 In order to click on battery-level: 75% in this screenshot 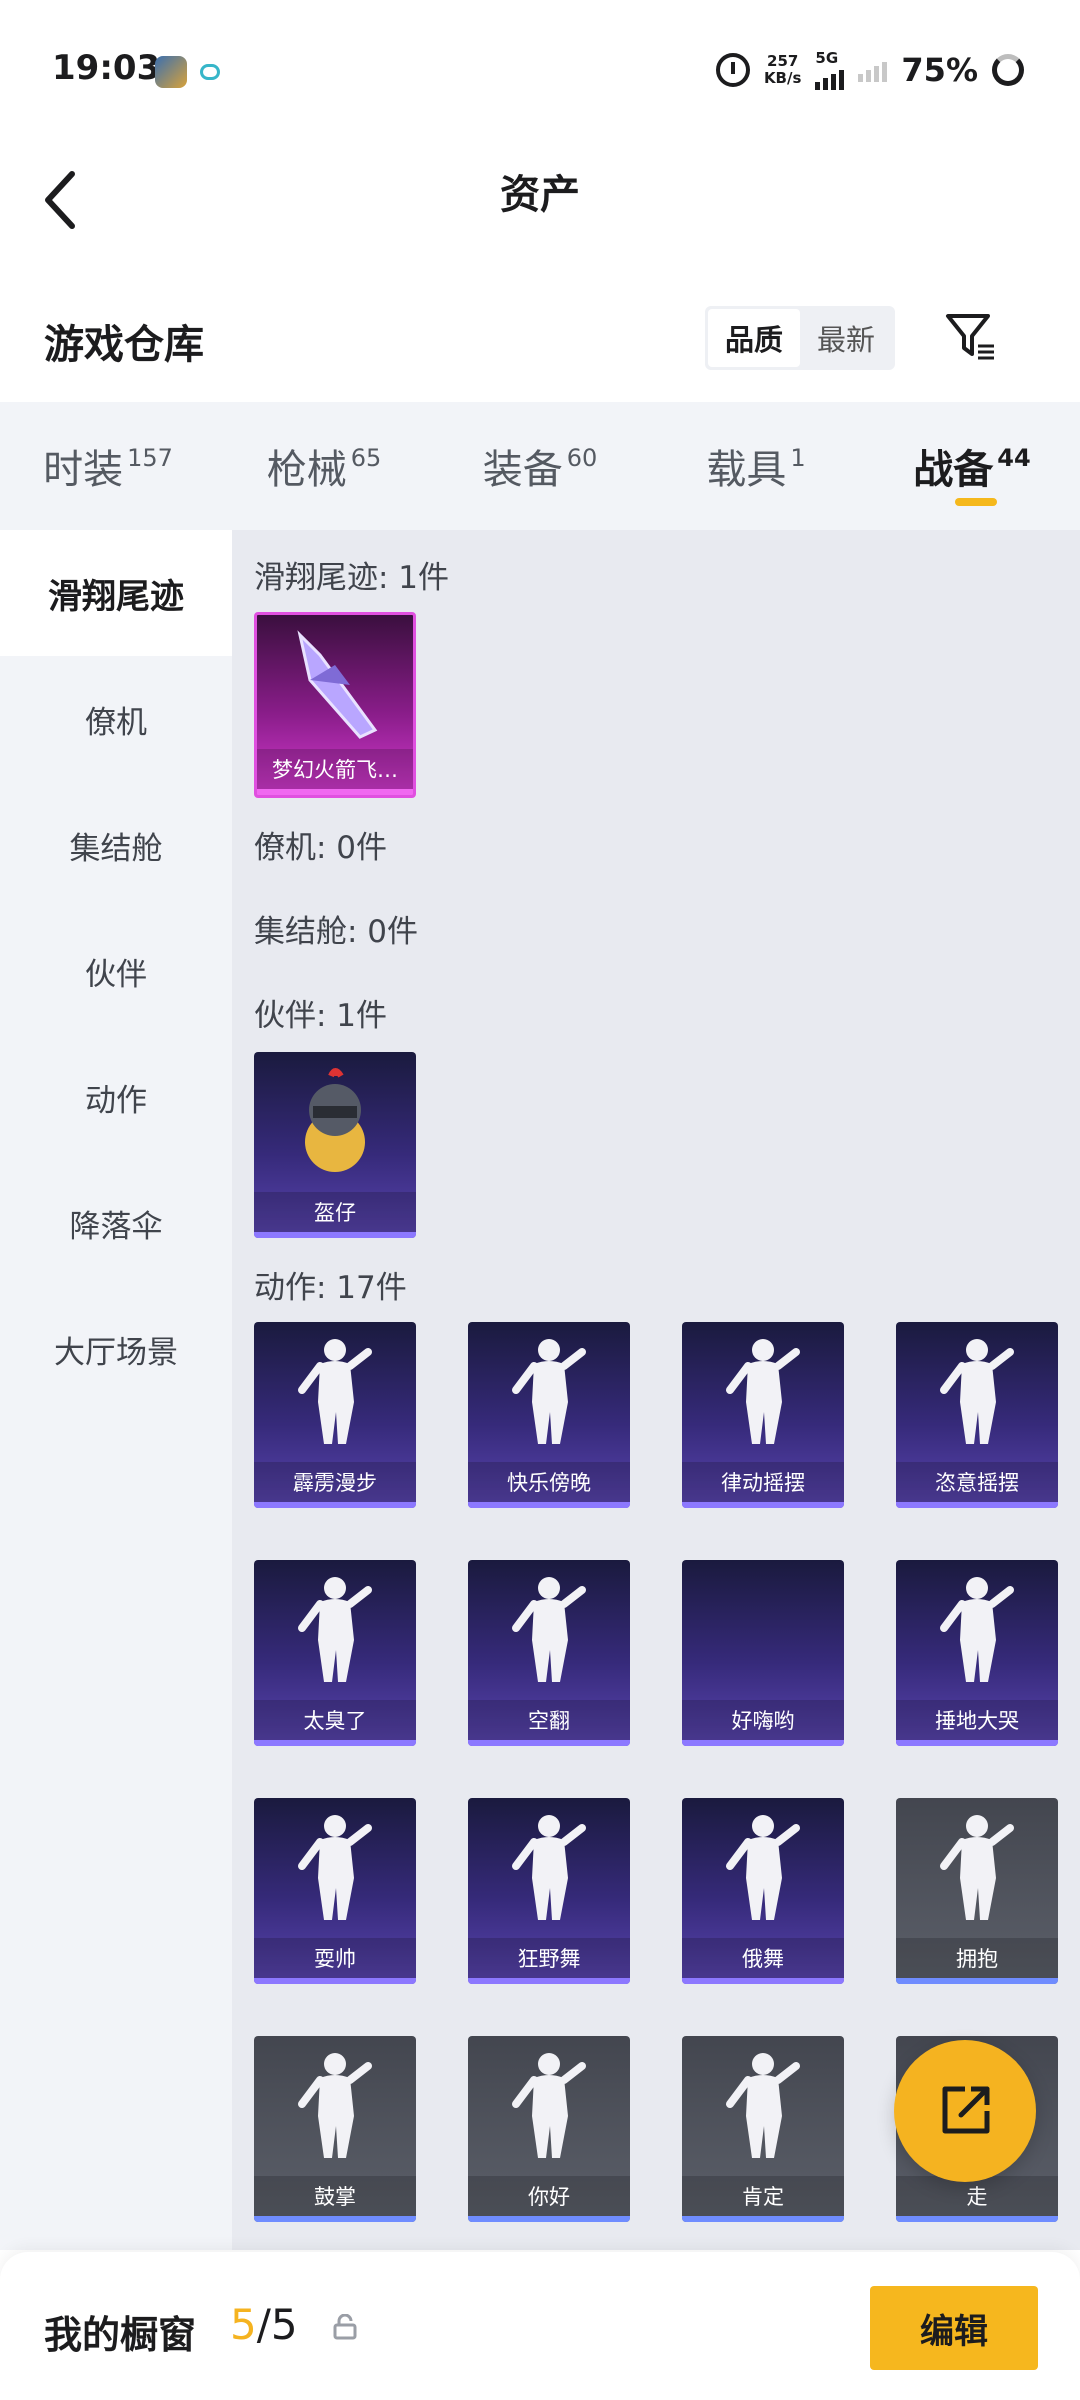, I will do `click(939, 70)`.